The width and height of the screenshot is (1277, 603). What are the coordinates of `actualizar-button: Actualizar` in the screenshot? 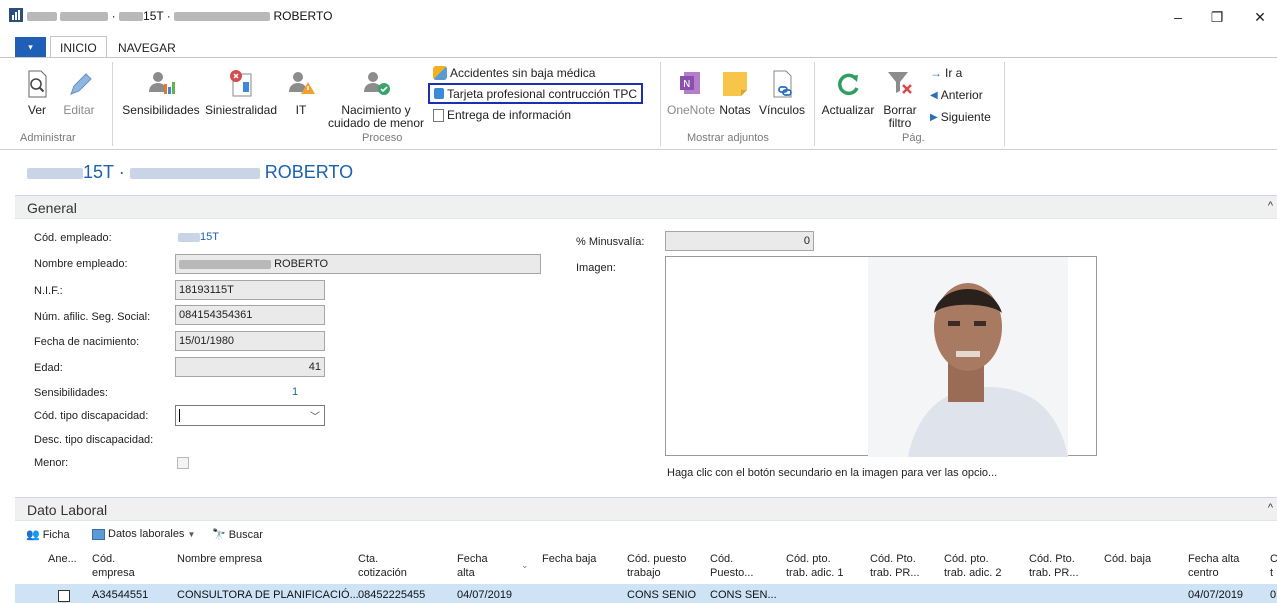 It's located at (848, 92).